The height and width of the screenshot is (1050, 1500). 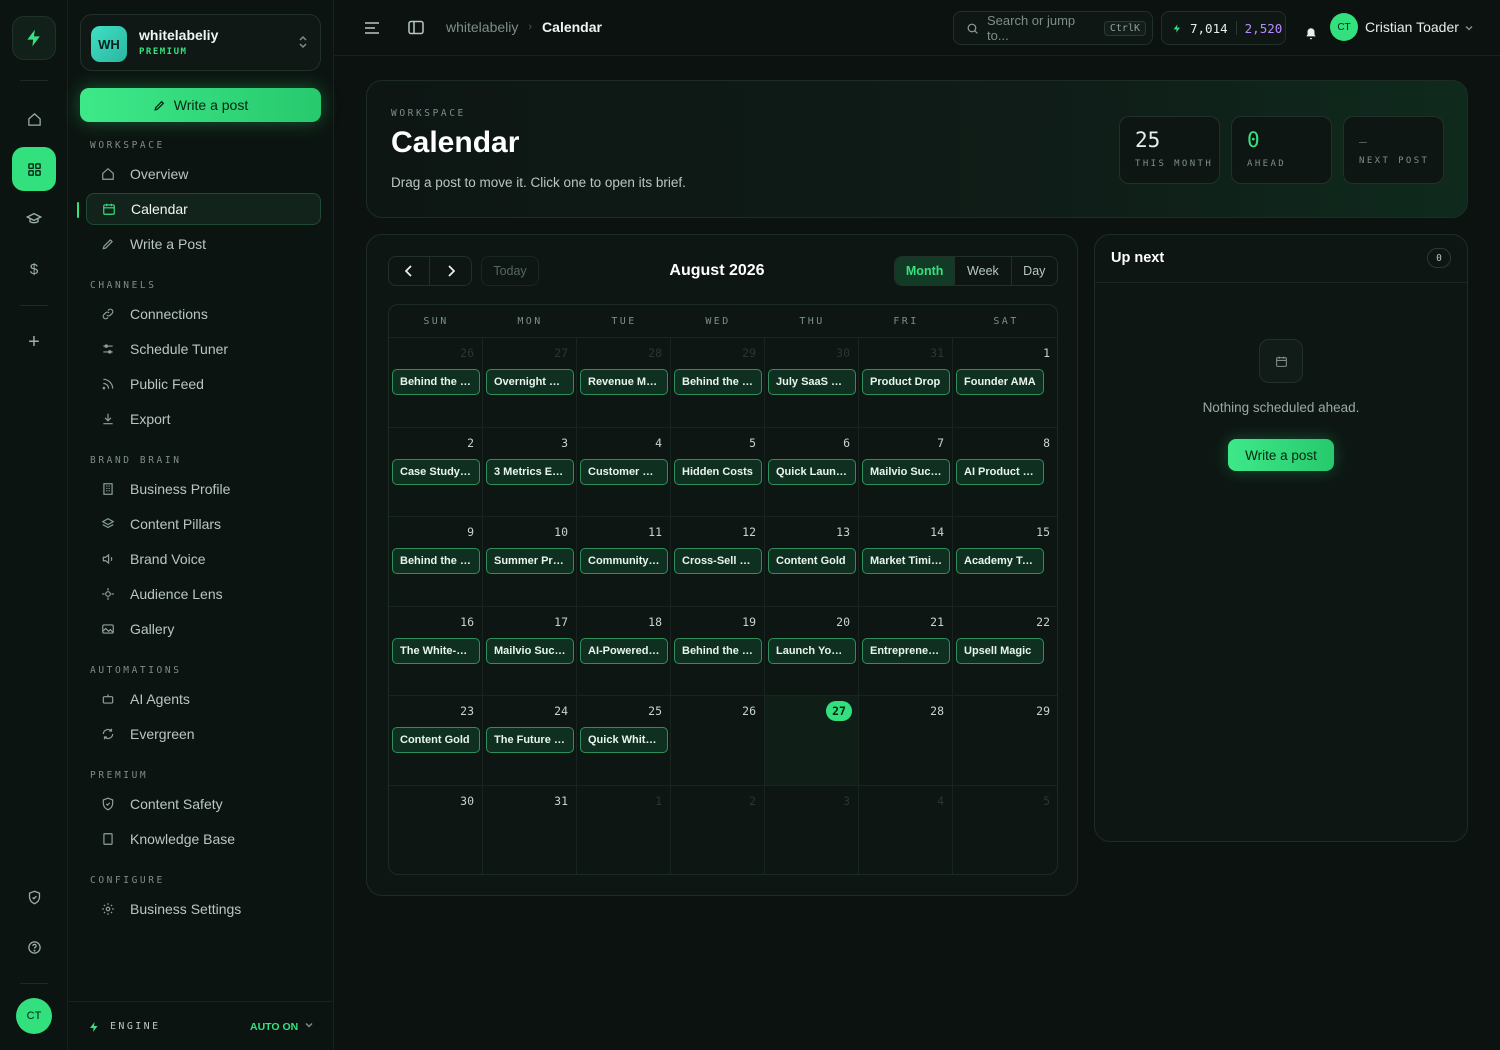 I want to click on nav-evergreen: Evergreen, so click(x=203, y=734).